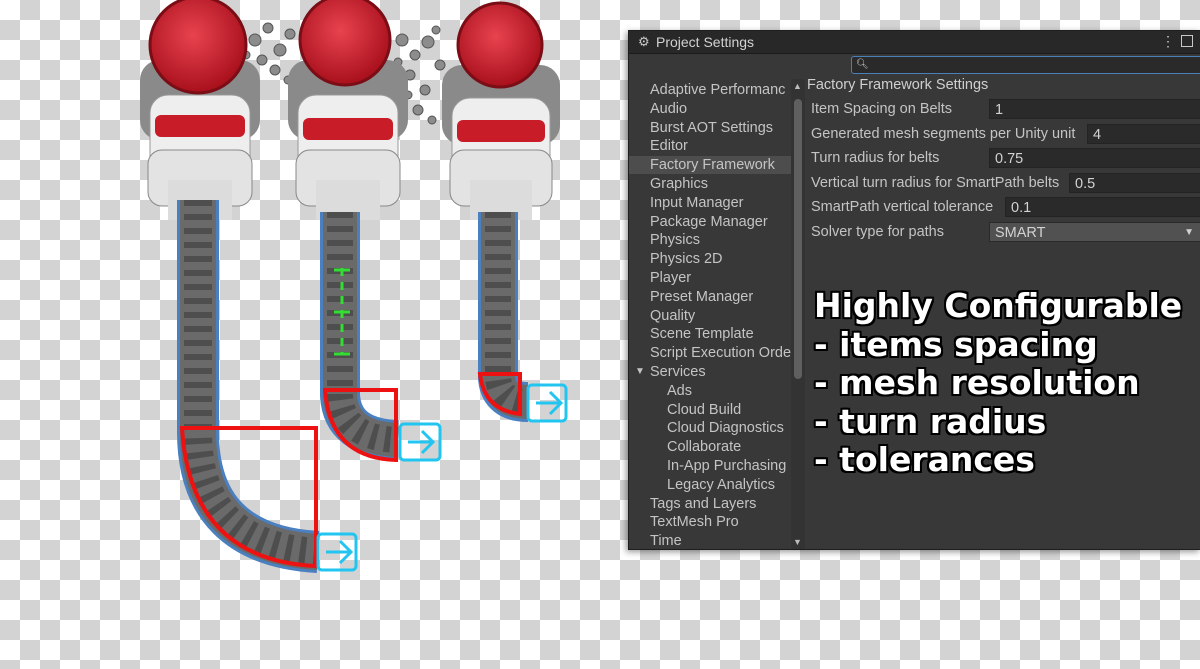 This screenshot has height=669, width=1200. Describe the element at coordinates (877, 232) in the screenshot. I see `setting-label: Solver type for paths` at that location.